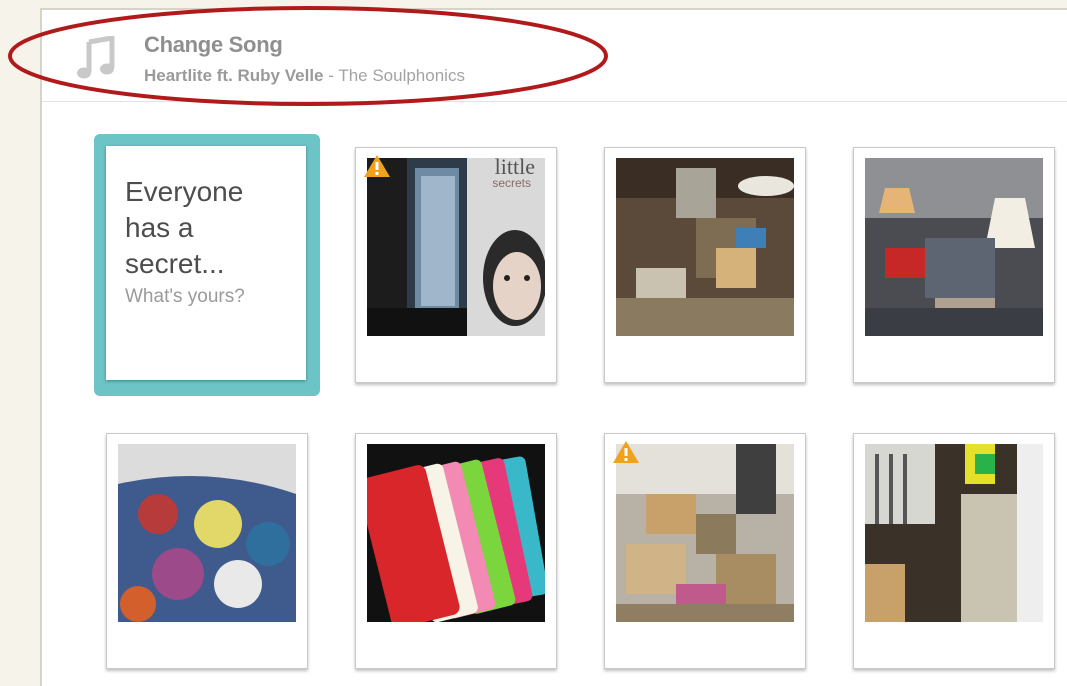 This screenshot has height=686, width=1067. I want to click on music-note-icon, so click(96, 57).